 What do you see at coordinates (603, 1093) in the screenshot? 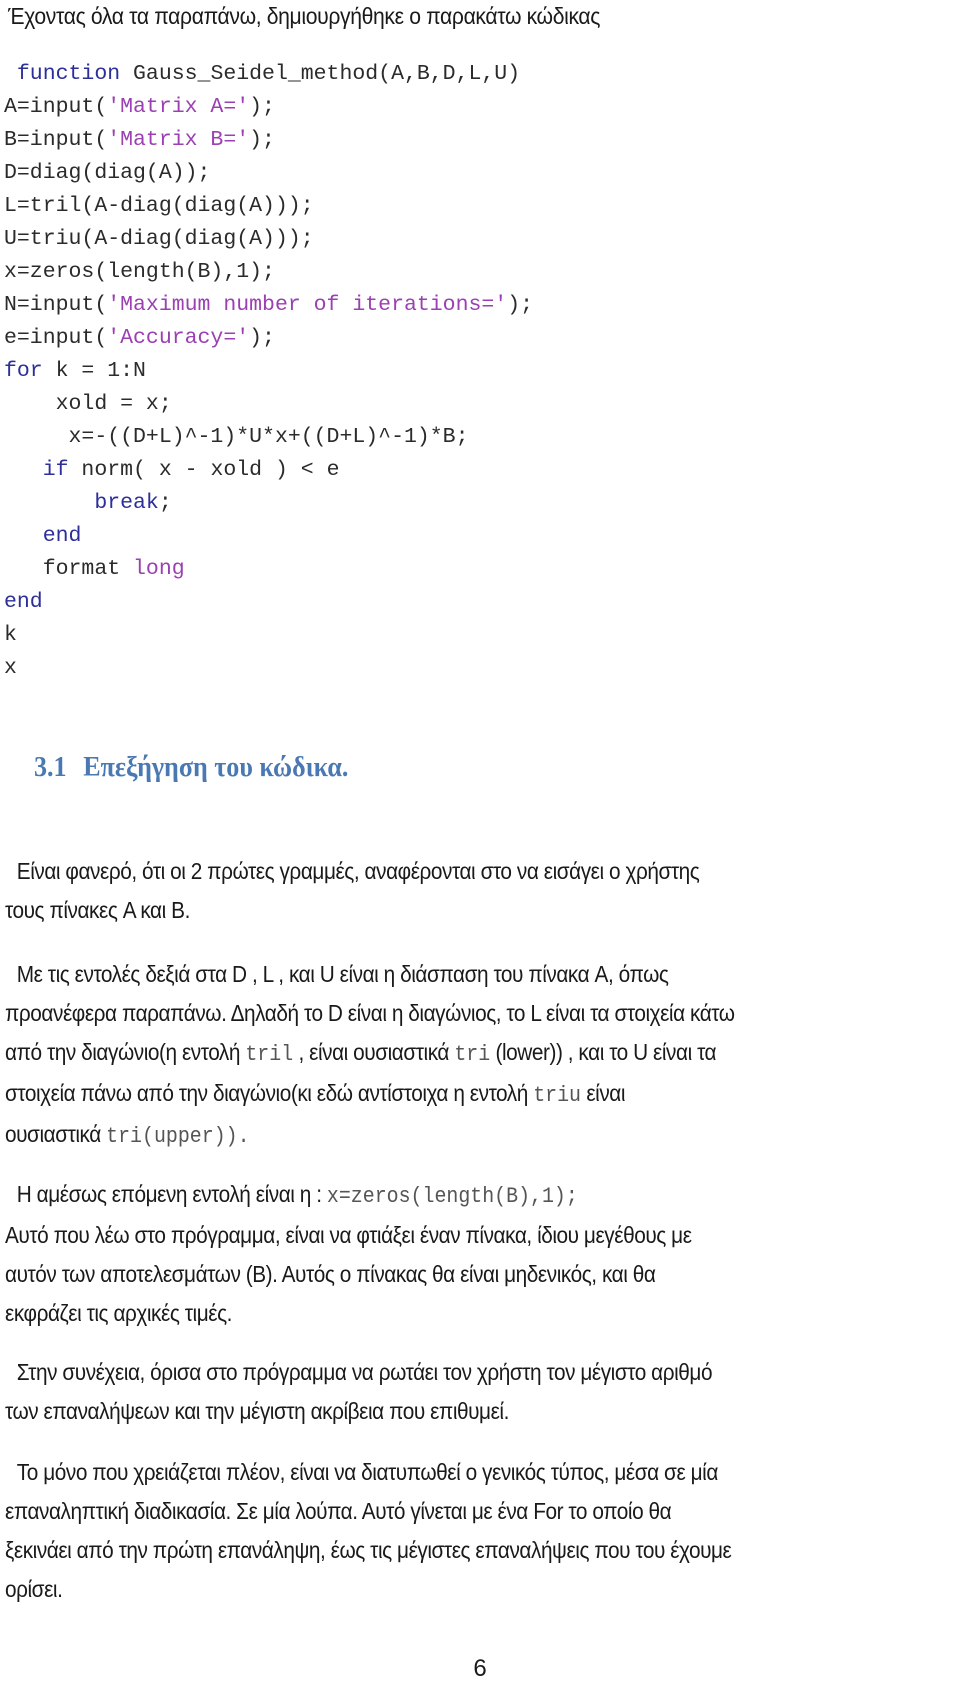
I see `text: είναι` at bounding box center [603, 1093].